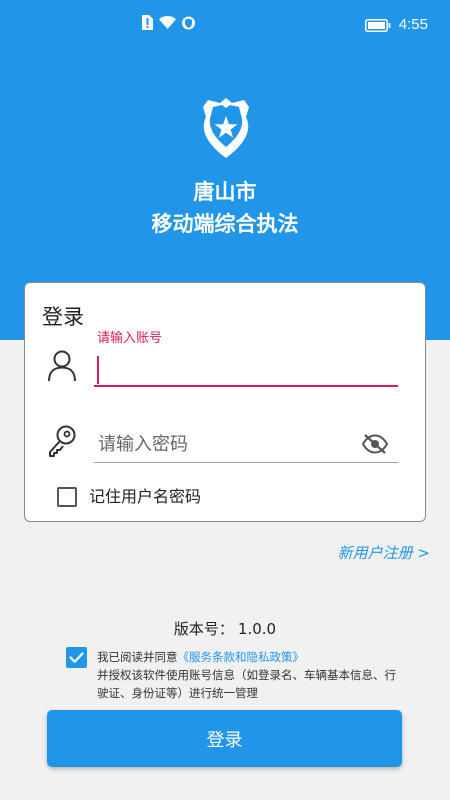  I want to click on key-icon, so click(62, 441).